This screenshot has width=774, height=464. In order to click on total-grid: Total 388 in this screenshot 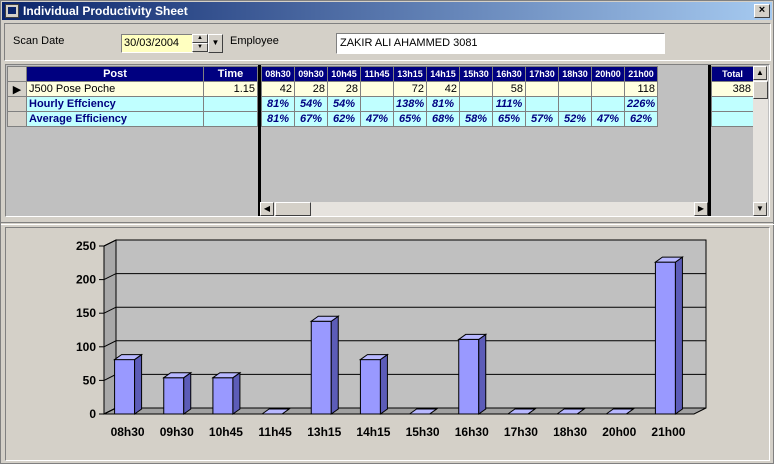, I will do `click(732, 96)`.